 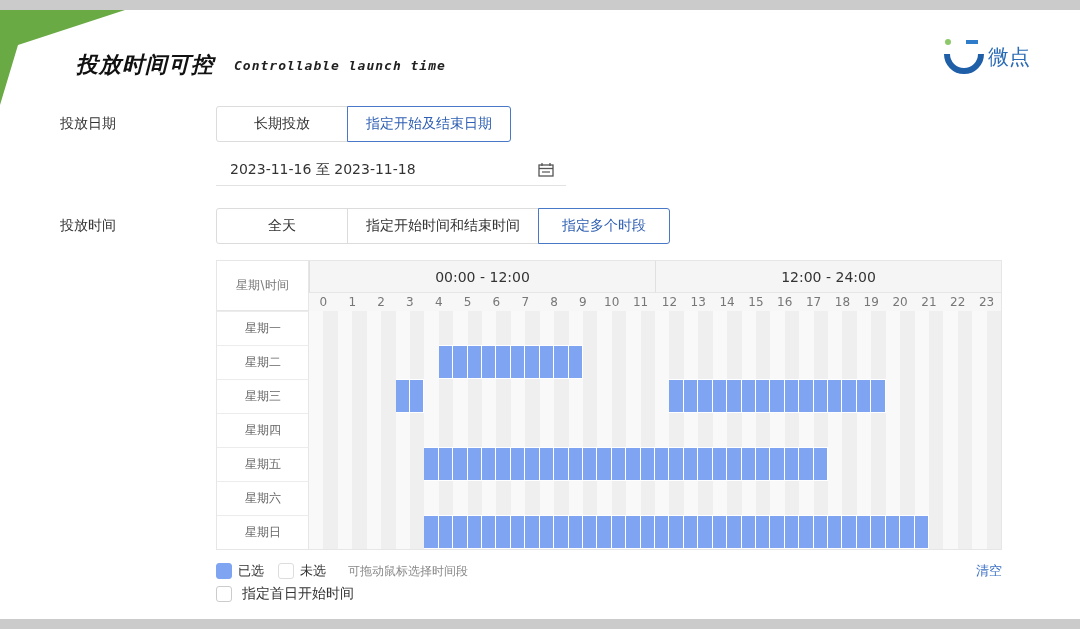 What do you see at coordinates (443, 226) in the screenshot?
I see `option-tab: 指定开始时间和结束时间` at bounding box center [443, 226].